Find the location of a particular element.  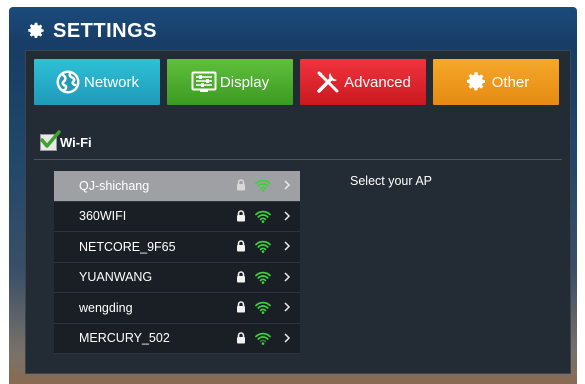

ap-list-item: MERCURY_502 is located at coordinates (177, 338).